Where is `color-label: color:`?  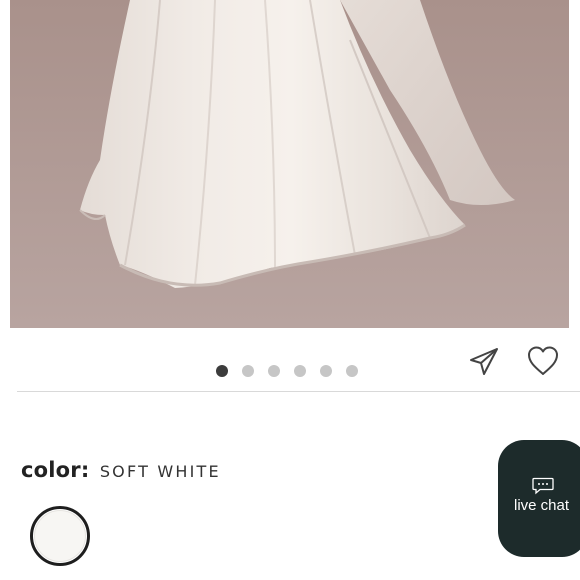
color-label: color: is located at coordinates (55, 470).